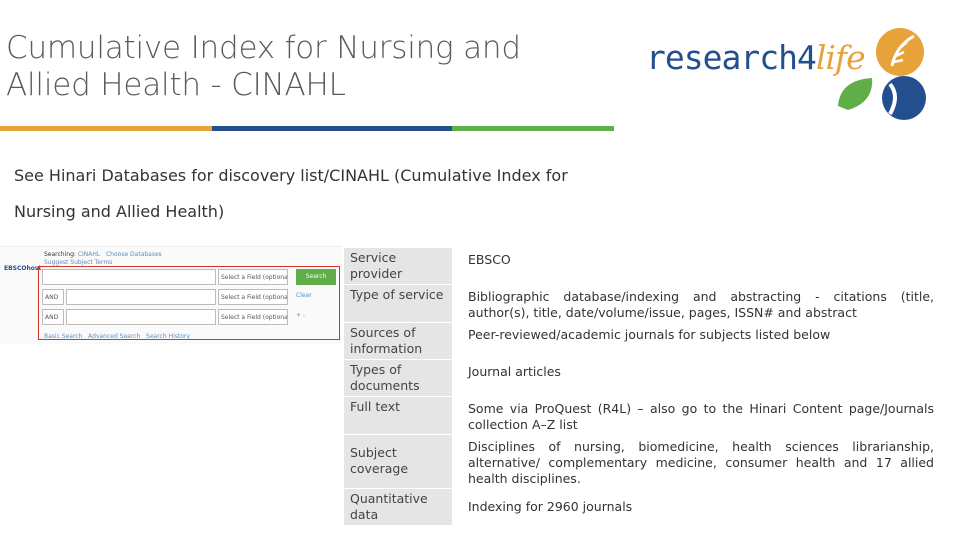  Describe the element at coordinates (134, 254) in the screenshot. I see `ebsco-choose-databases-link: Choose Databases` at that location.